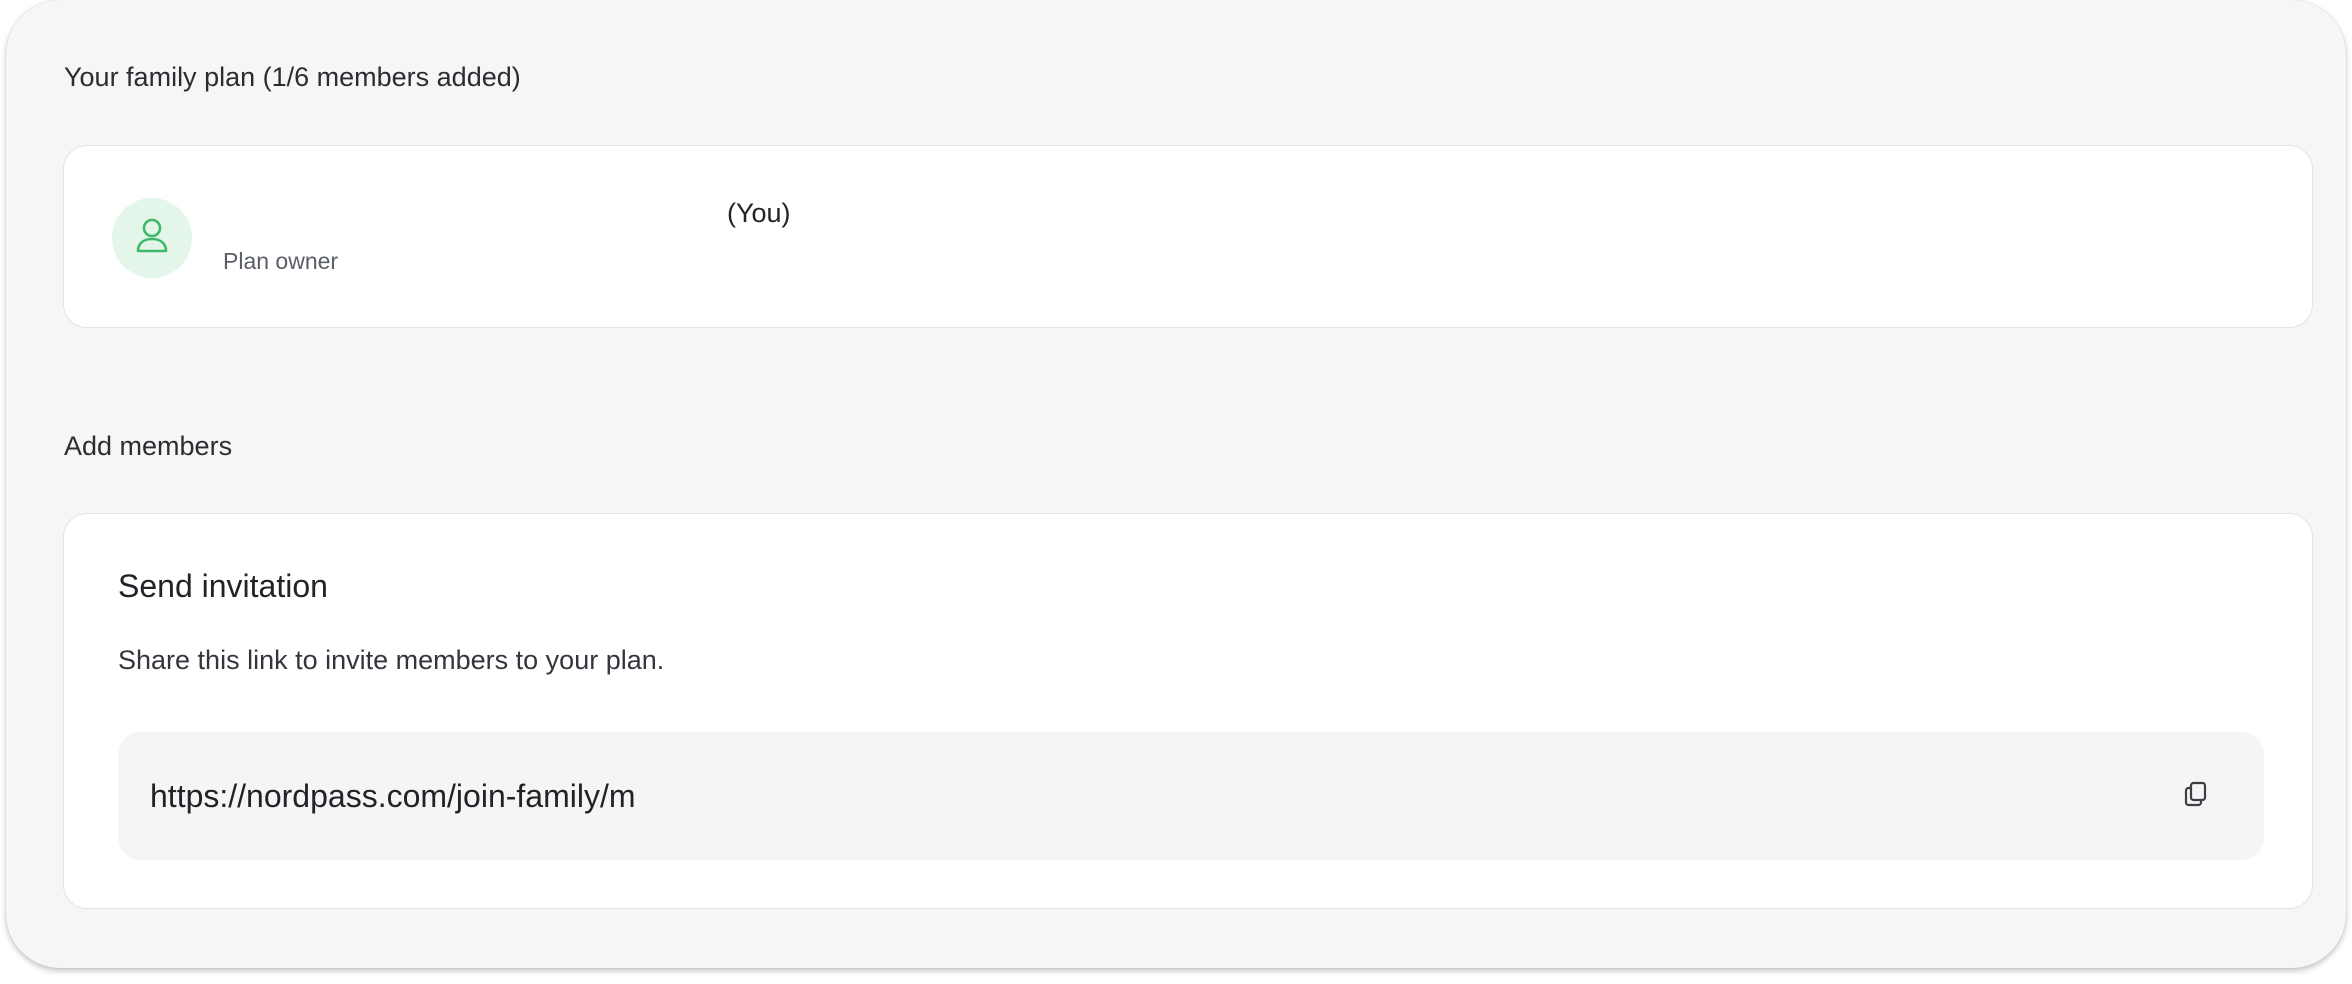 The image size is (2352, 984). I want to click on add-members-title: Add members, so click(148, 446).